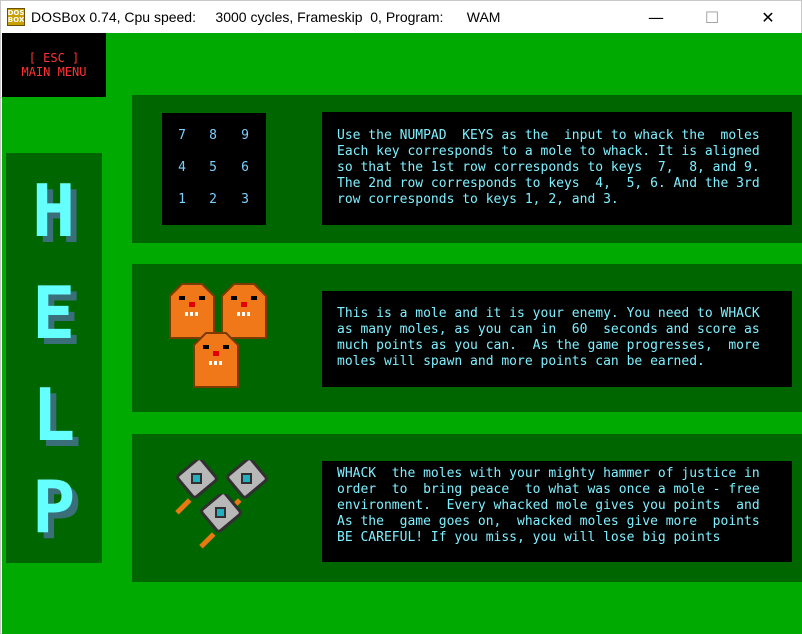  What do you see at coordinates (54, 72) in the screenshot?
I see `main-menu-label: MAIN MENU` at bounding box center [54, 72].